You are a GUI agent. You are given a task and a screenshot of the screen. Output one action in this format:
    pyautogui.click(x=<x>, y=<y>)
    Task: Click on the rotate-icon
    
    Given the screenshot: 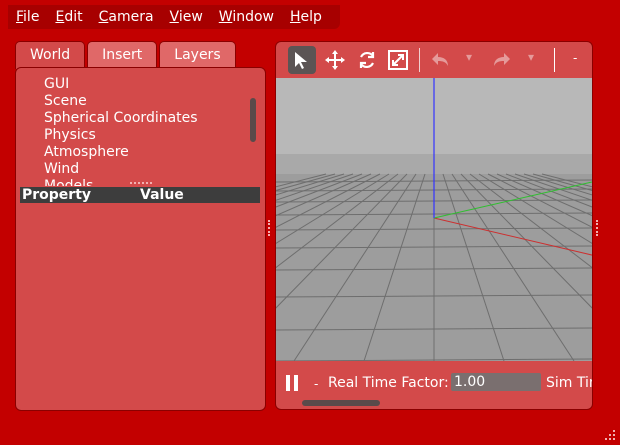 What is the action you would take?
    pyautogui.click(x=367, y=60)
    